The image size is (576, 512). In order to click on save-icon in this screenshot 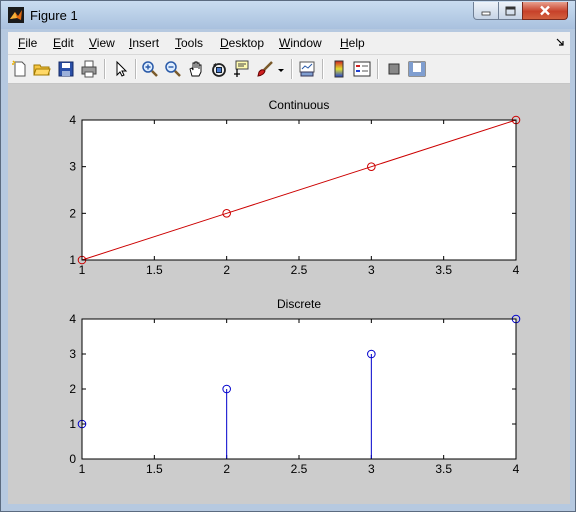, I will do `click(66, 69)`.